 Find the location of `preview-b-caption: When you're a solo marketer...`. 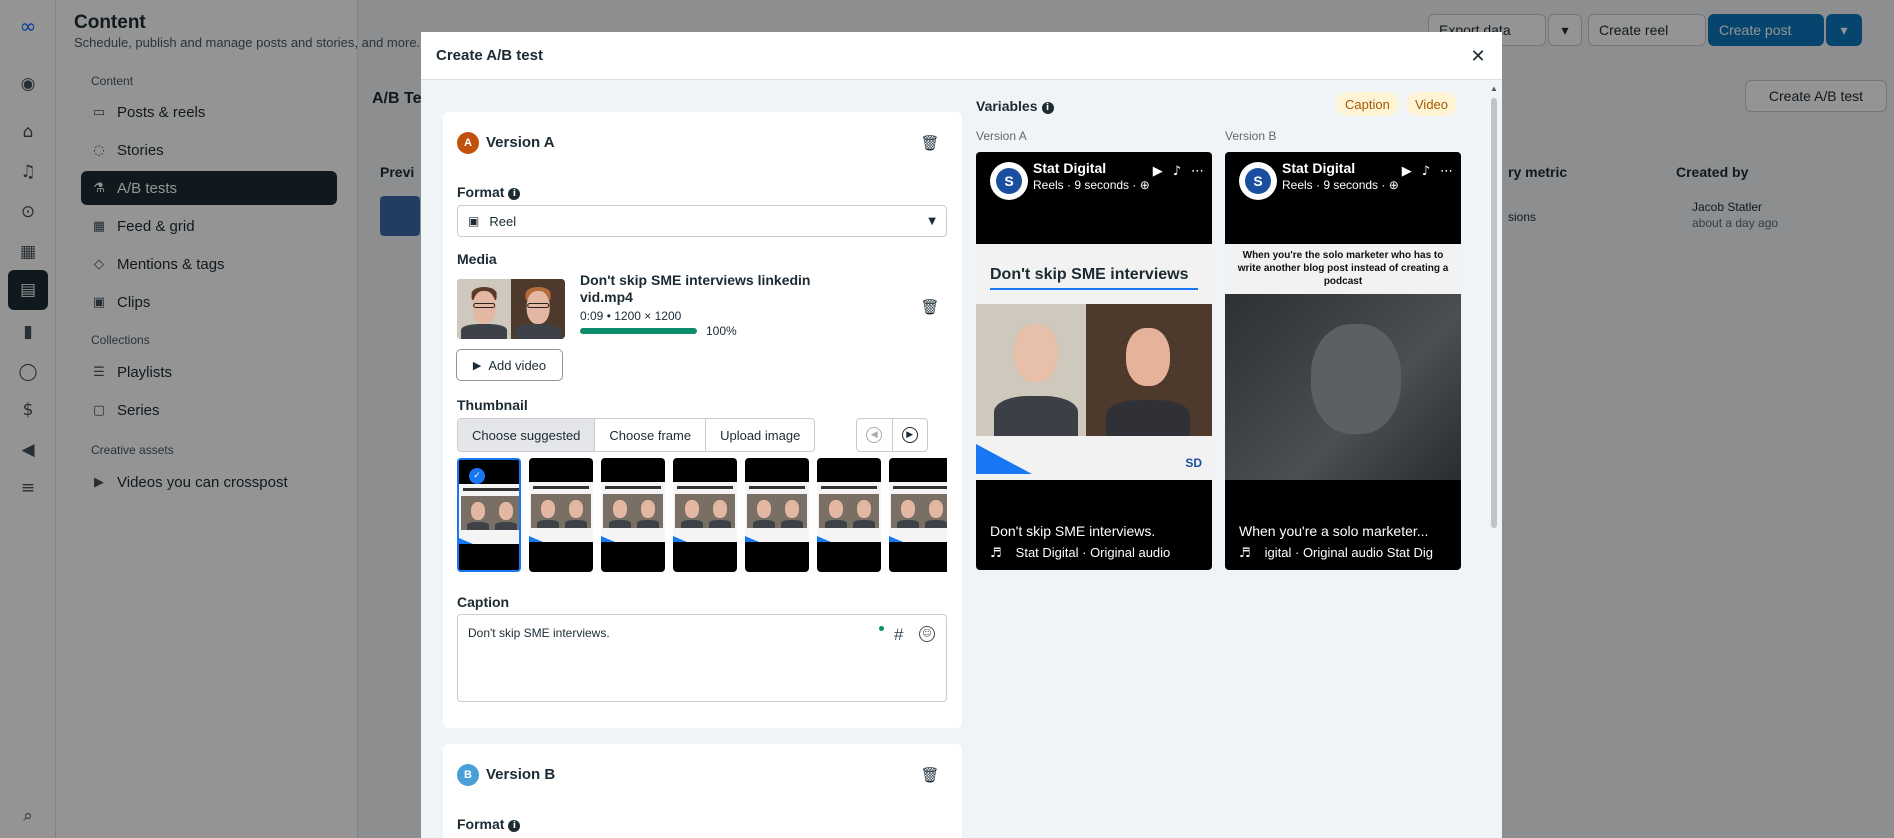

preview-b-caption: When you're a solo marketer... is located at coordinates (1334, 531).